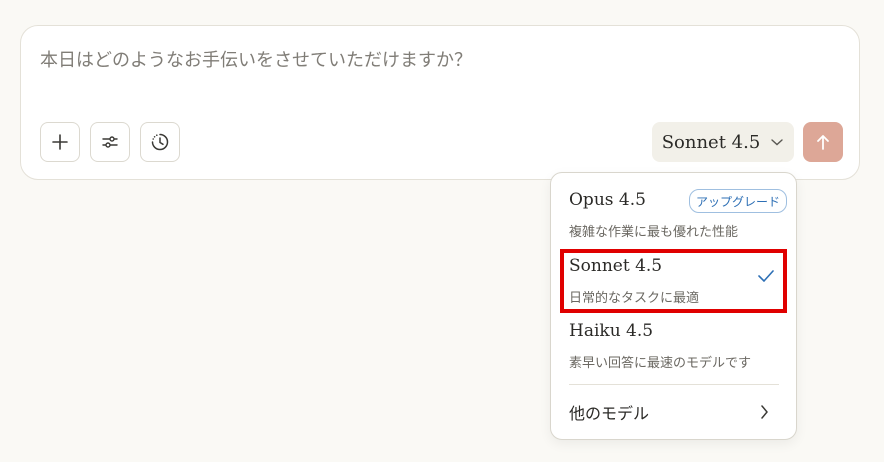  What do you see at coordinates (660, 363) in the screenshot?
I see `model-option-desc: 素早い回答に最速のモデルです` at bounding box center [660, 363].